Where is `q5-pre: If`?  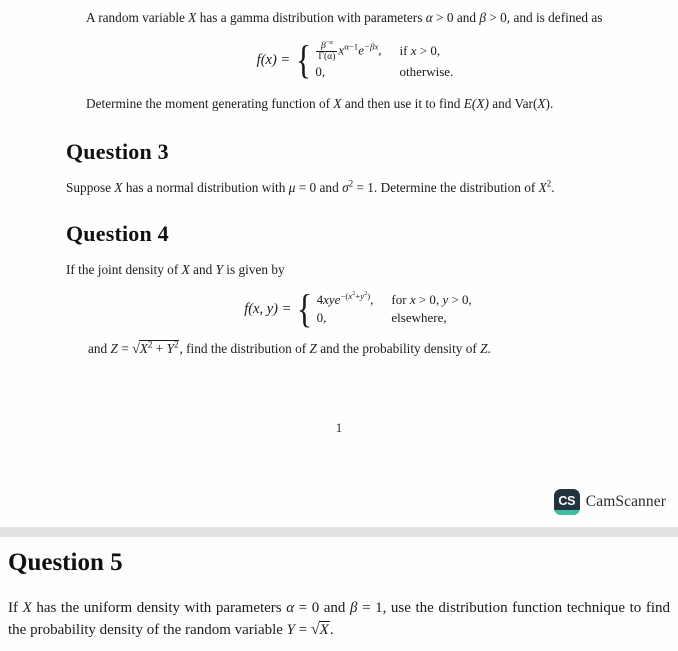 q5-pre: If is located at coordinates (15, 608).